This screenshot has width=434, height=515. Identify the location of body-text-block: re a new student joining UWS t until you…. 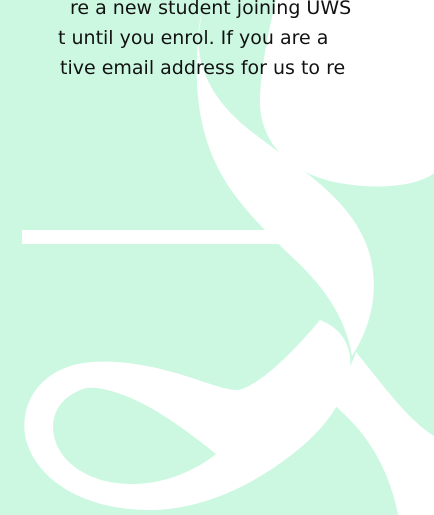
(246, 41).